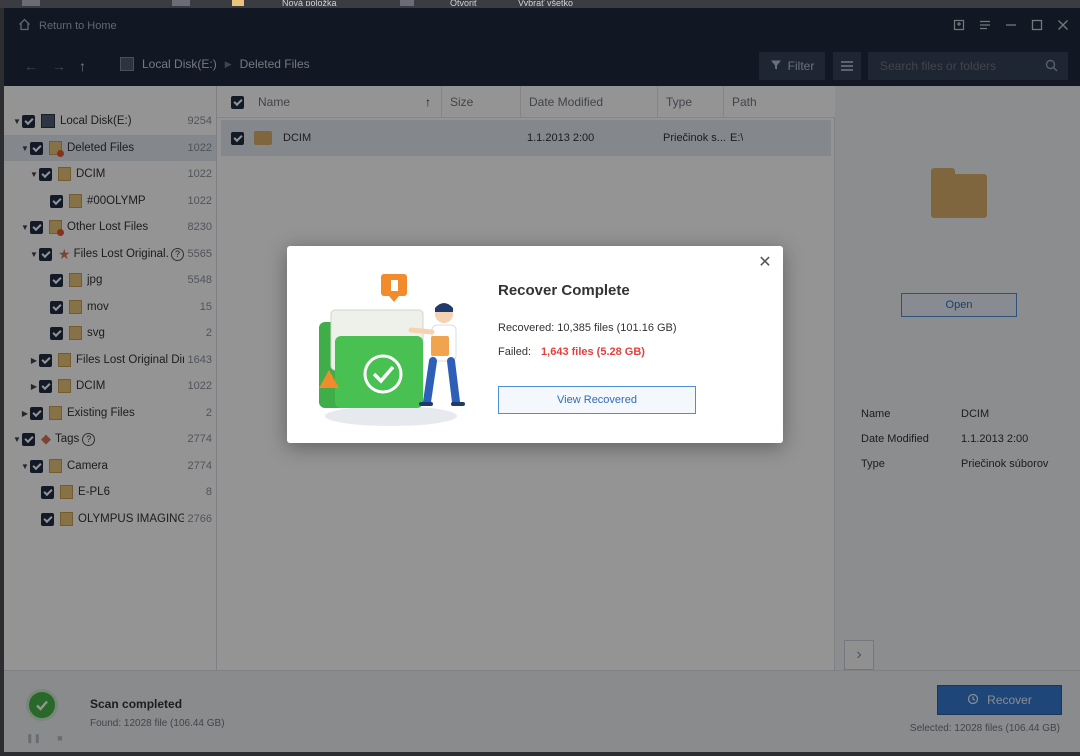 Image resolution: width=1080 pixels, height=756 pixels. I want to click on recovery-success-illustration, so click(392, 350).